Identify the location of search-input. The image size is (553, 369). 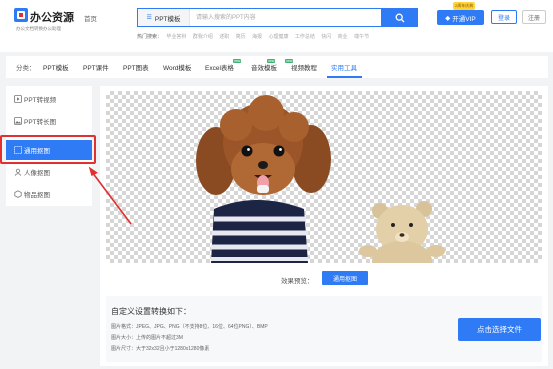
(283, 17).